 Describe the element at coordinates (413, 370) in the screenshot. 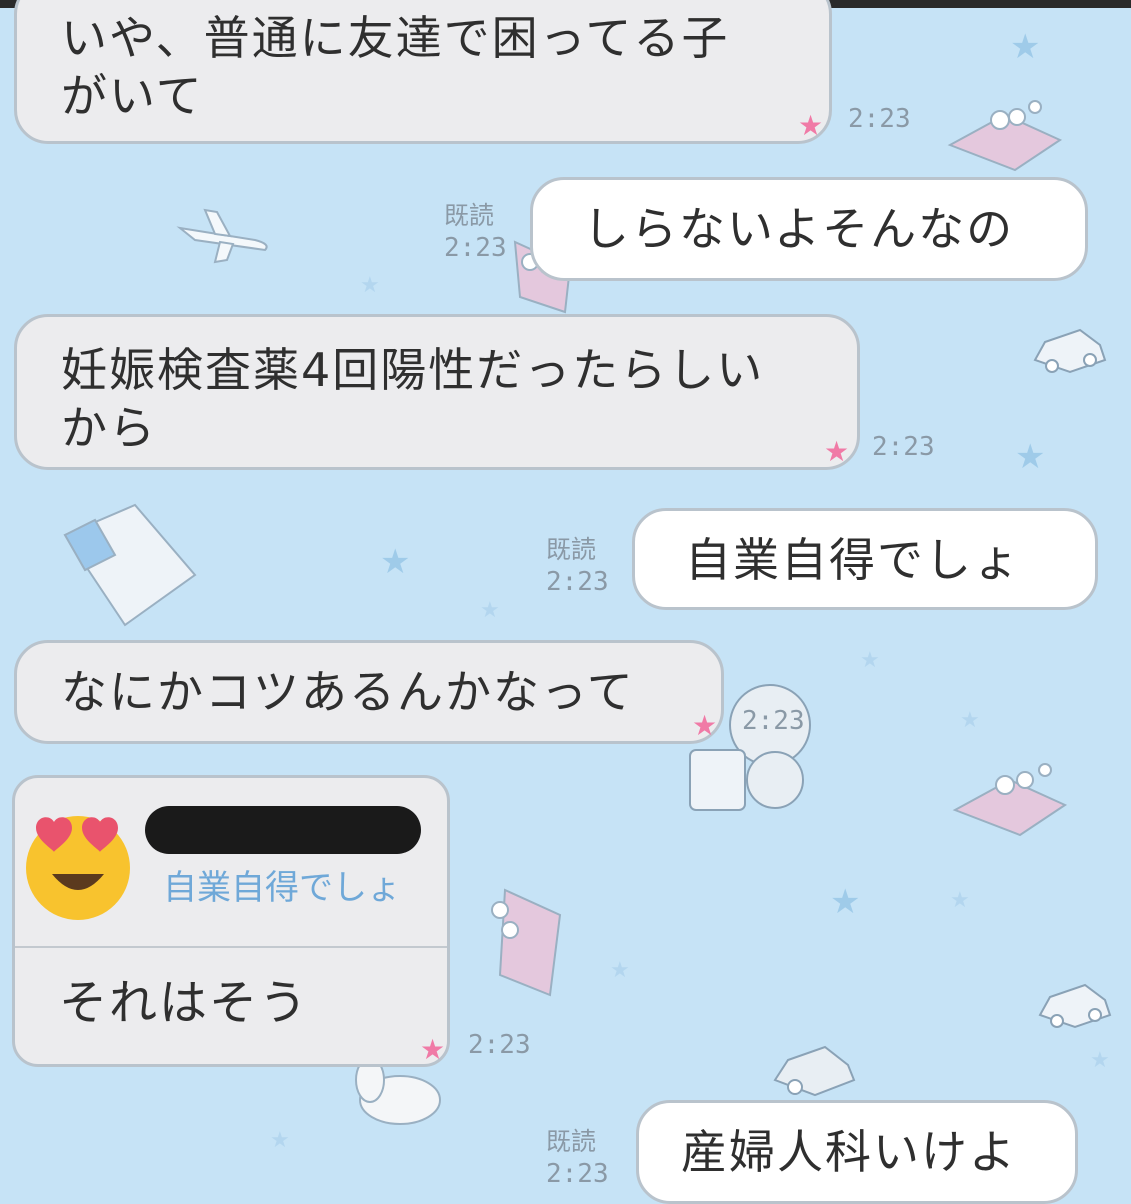

I see `message-line: 妊娠検査薬4回陽性だったらしい` at that location.